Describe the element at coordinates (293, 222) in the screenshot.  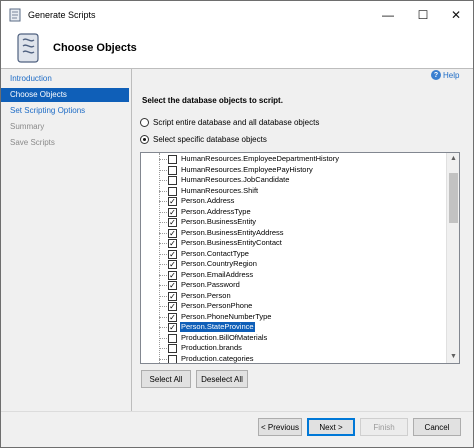
I see `tree-row: ✓ Person.BusinessEntity` at that location.